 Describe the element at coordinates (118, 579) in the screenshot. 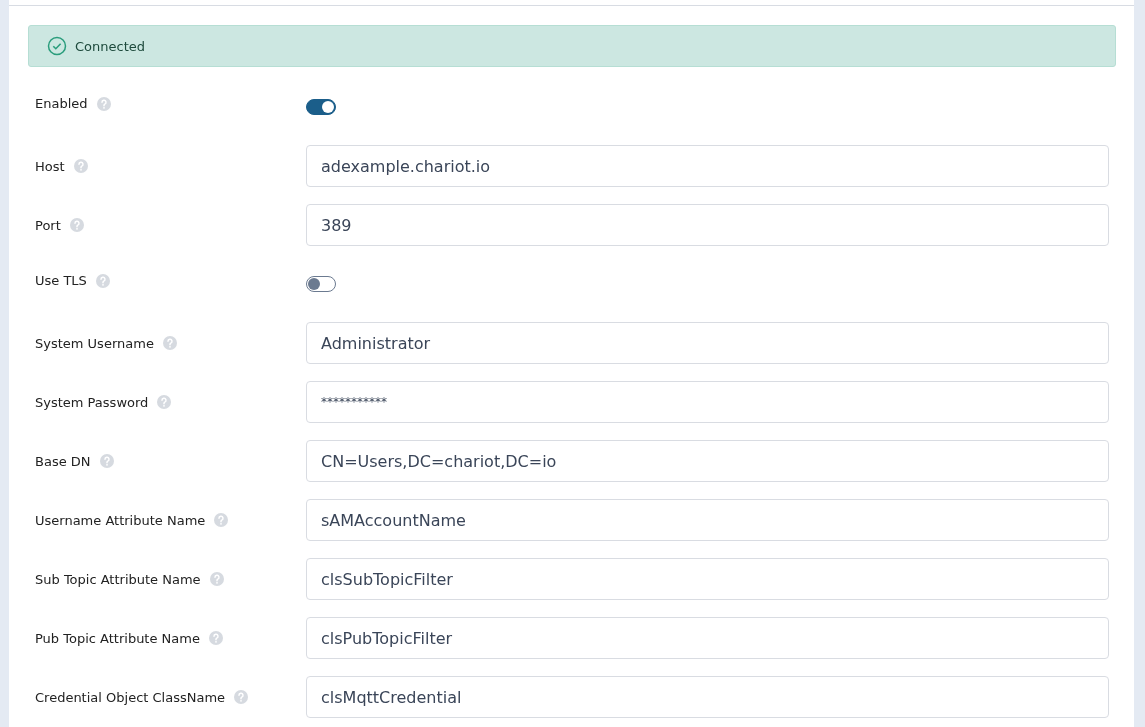

I see `field-label: Sub Topic Attribute Name` at that location.